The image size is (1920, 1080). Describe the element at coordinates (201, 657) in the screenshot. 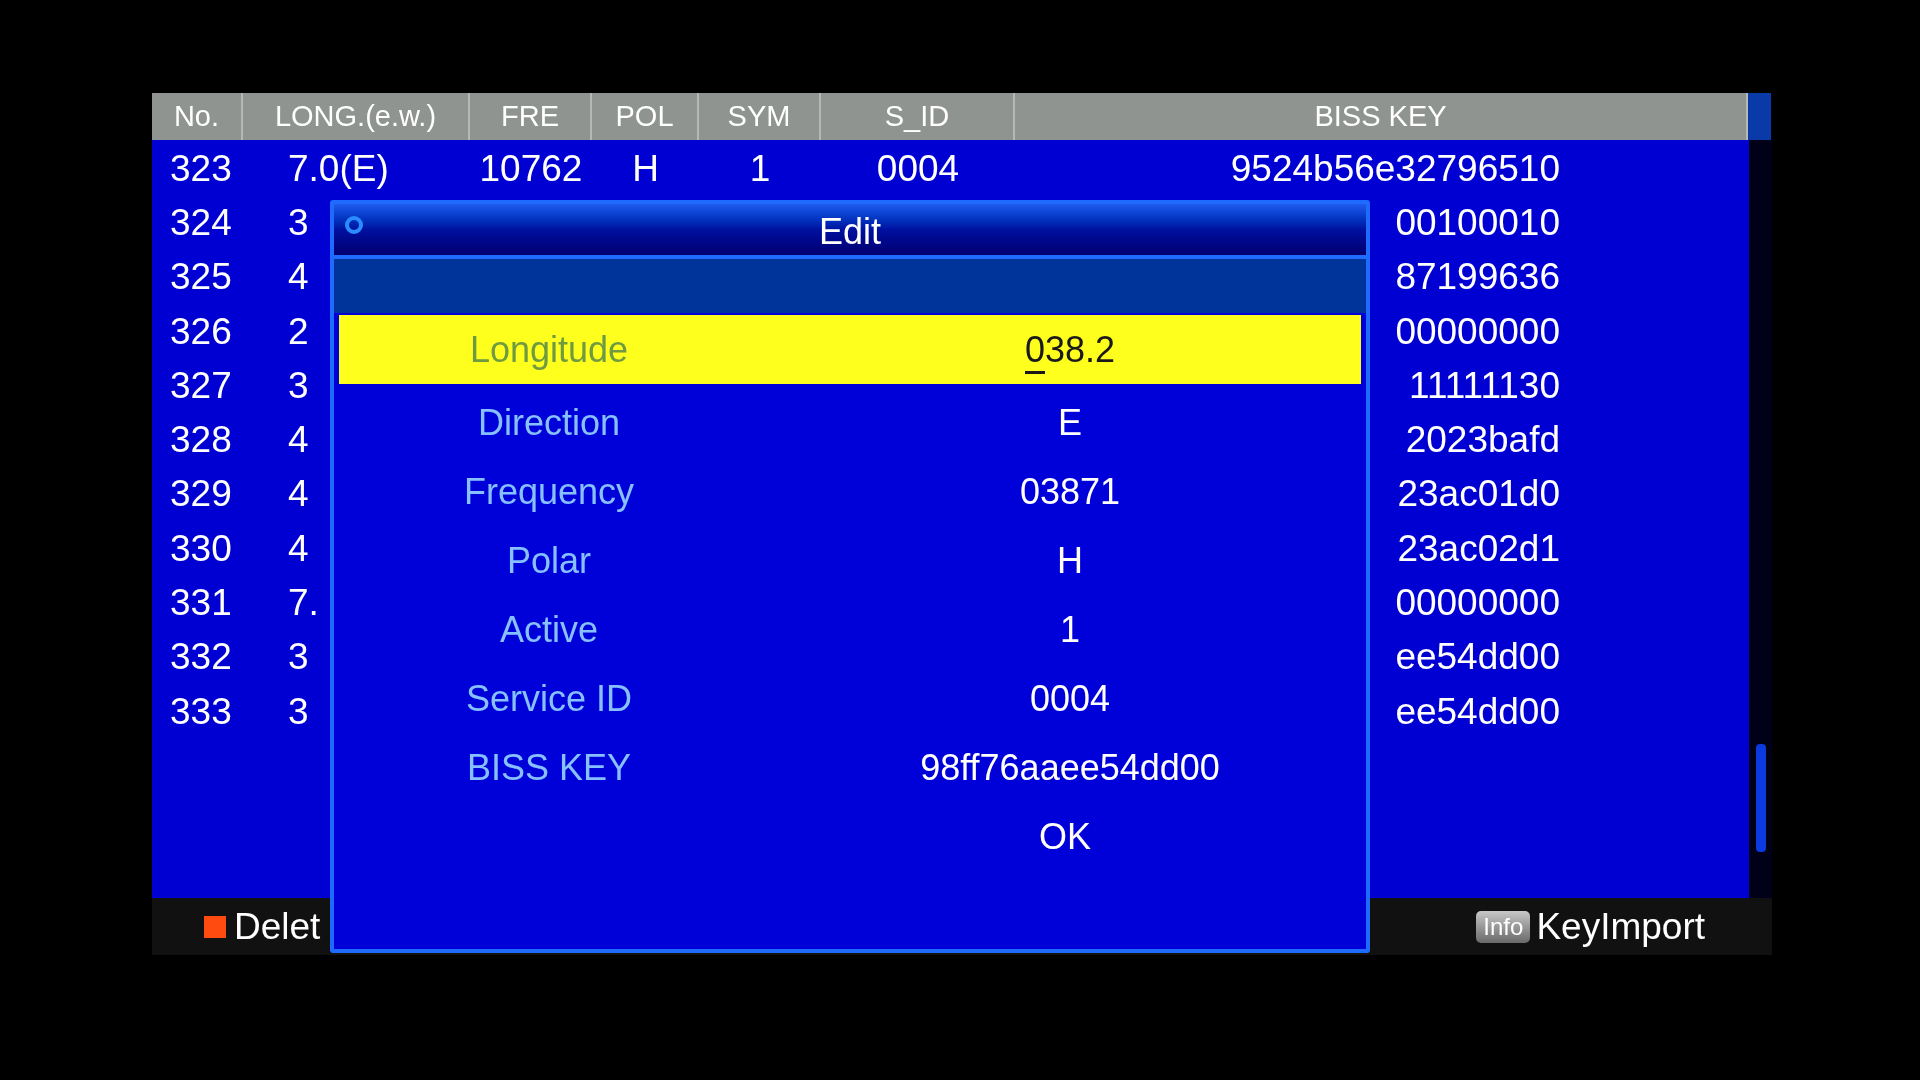

I see `table-cell: 332` at that location.